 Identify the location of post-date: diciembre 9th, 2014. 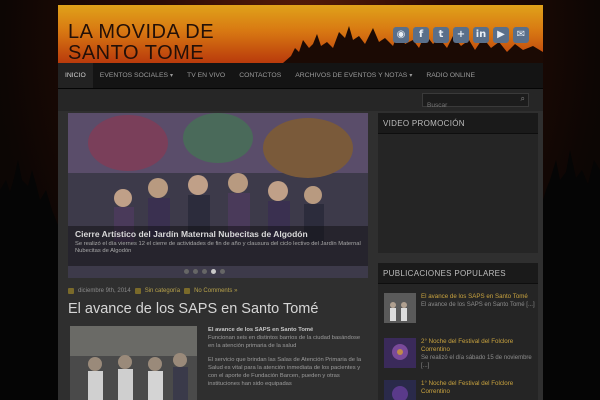
(104, 291).